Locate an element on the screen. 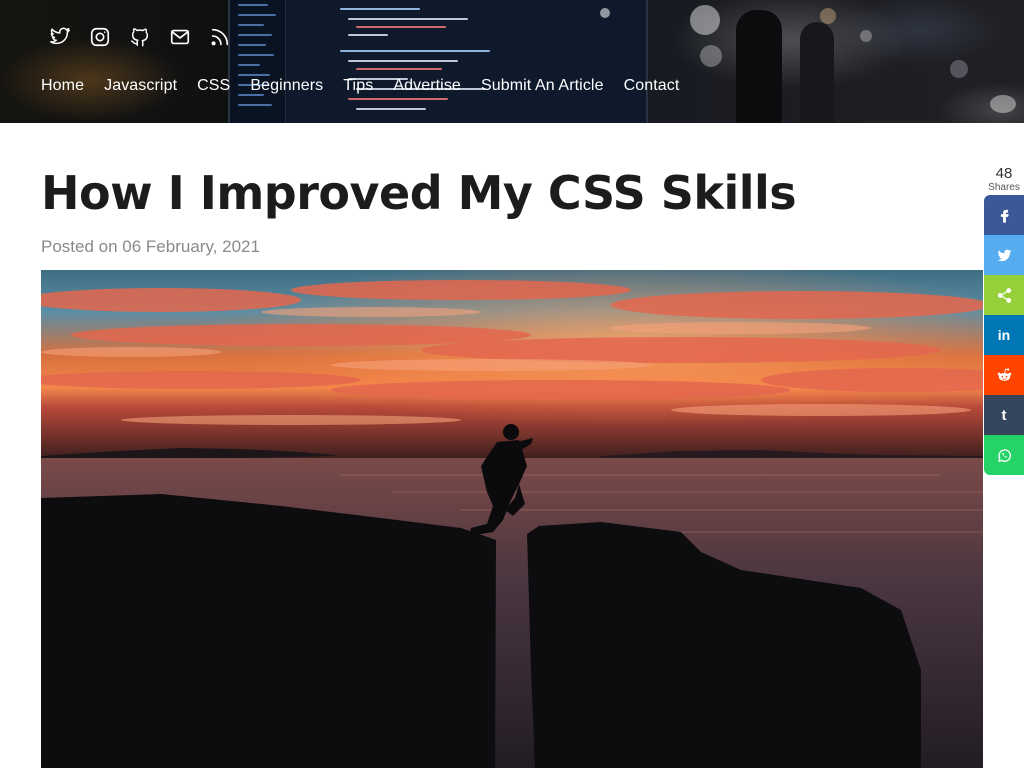 The height and width of the screenshot is (768, 1024). share-generic-button is located at coordinates (1004, 295).